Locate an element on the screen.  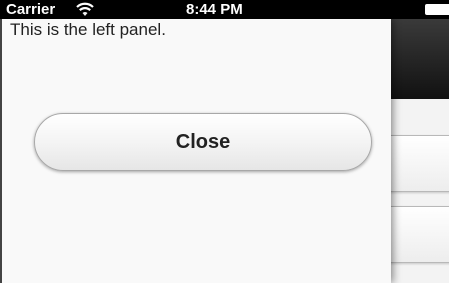
panel-text: This is the left panel. is located at coordinates (88, 29).